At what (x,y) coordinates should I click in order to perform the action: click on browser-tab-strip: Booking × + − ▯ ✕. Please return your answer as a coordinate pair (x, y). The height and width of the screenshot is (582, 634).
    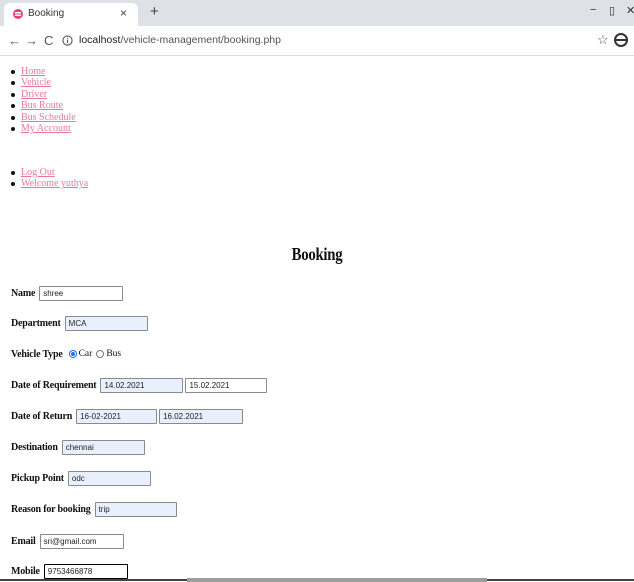
    Looking at the image, I should click on (317, 13).